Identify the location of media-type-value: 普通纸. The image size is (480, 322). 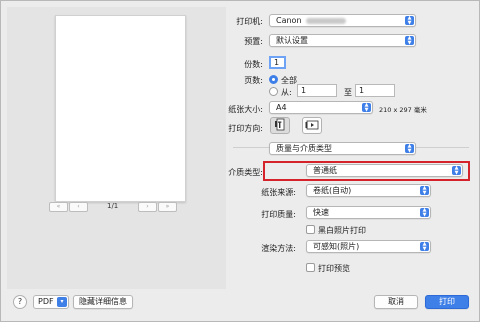
(325, 170).